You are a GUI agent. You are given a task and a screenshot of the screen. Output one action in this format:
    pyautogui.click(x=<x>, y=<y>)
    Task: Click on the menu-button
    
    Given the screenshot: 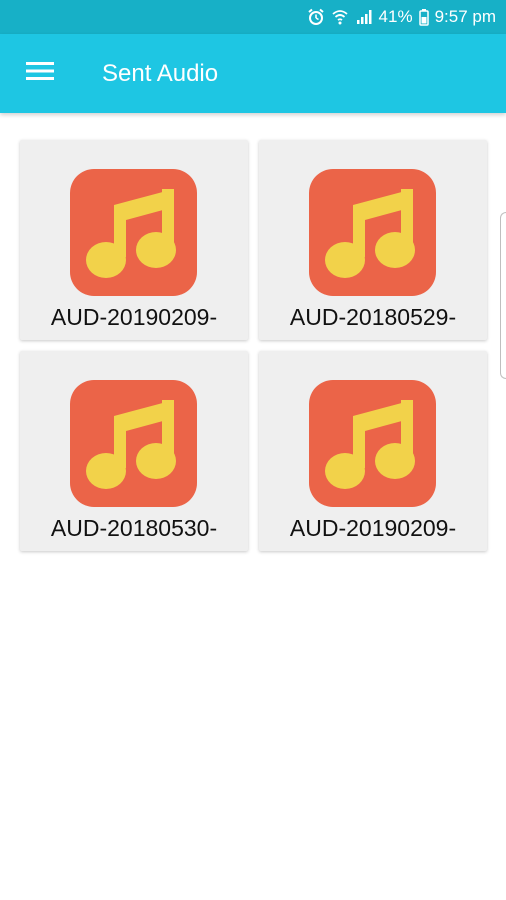 What is the action you would take?
    pyautogui.click(x=40, y=73)
    